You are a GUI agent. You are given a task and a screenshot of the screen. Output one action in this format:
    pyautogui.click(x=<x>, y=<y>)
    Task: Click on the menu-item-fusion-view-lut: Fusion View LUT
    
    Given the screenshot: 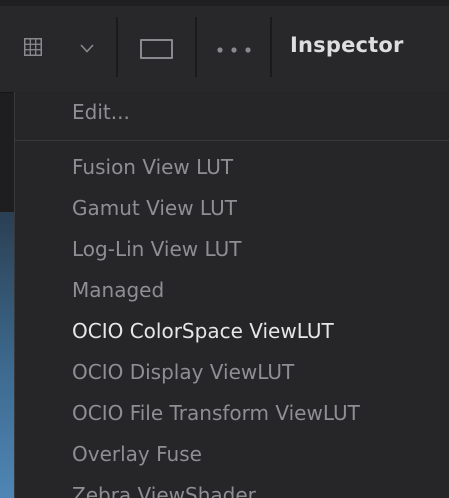 What is the action you would take?
    pyautogui.click(x=232, y=167)
    